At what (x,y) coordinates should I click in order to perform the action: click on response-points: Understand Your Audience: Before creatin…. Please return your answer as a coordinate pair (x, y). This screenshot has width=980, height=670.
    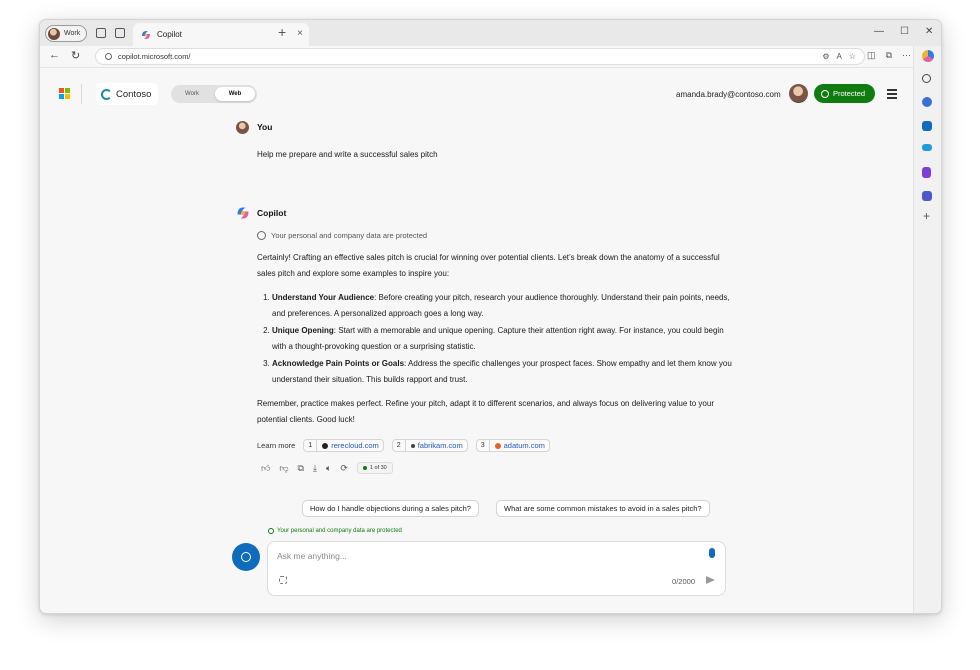
    Looking at the image, I should click on (497, 339).